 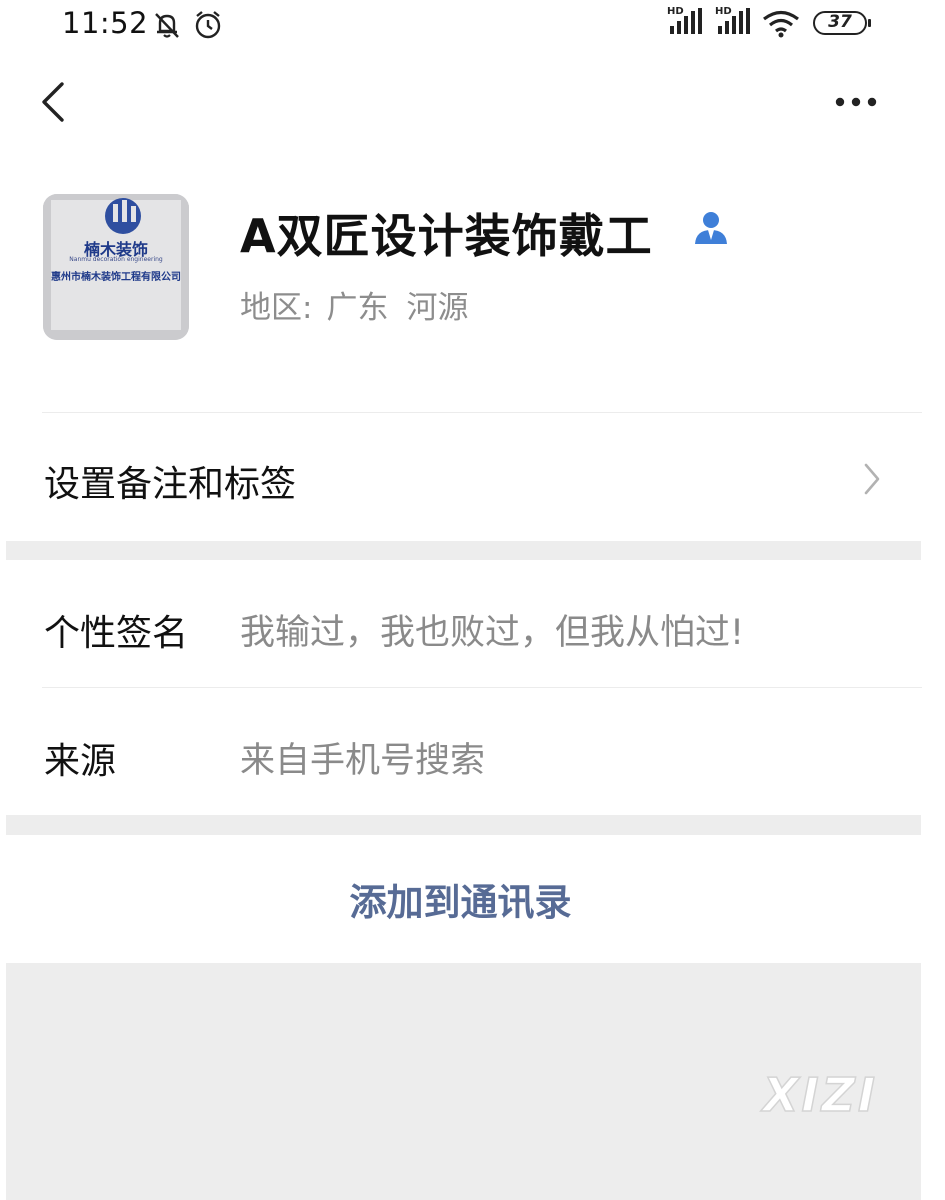 What do you see at coordinates (733, 21) in the screenshot?
I see `signal-icon-2: HD` at bounding box center [733, 21].